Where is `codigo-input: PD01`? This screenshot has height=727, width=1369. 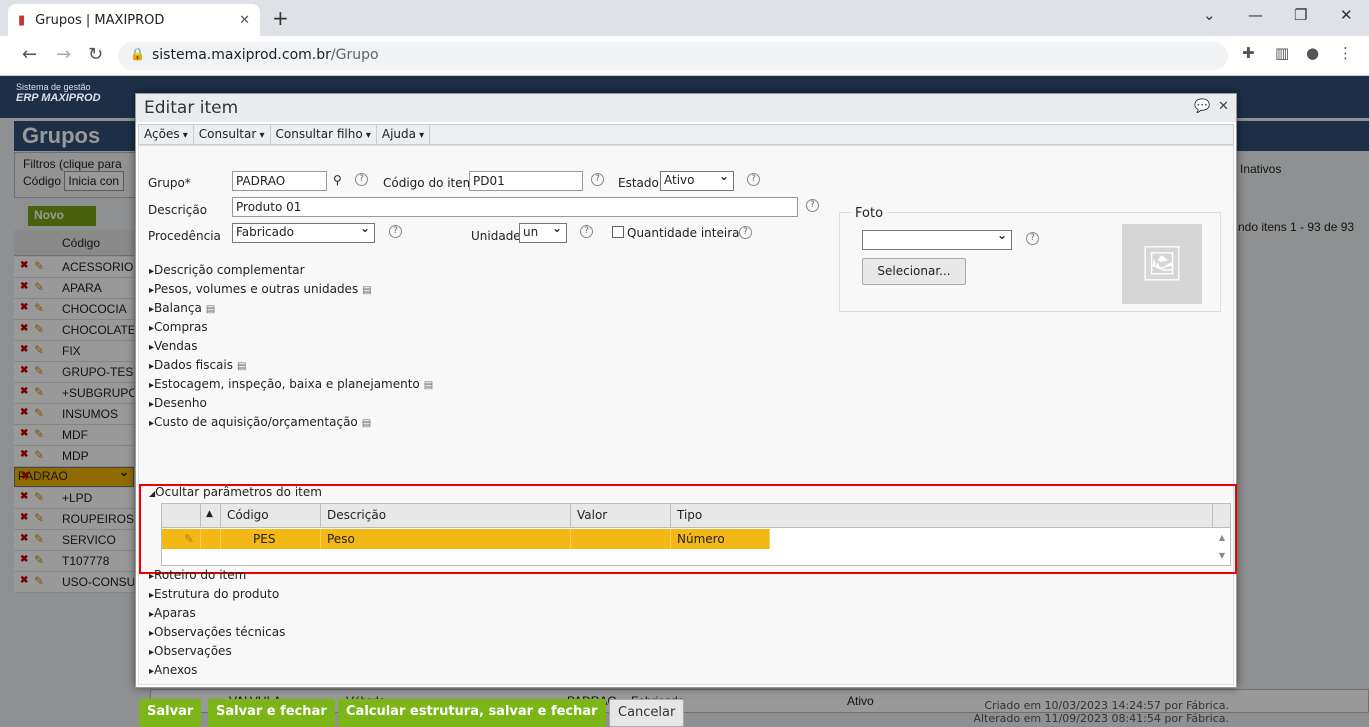 codigo-input: PD01 is located at coordinates (526, 181).